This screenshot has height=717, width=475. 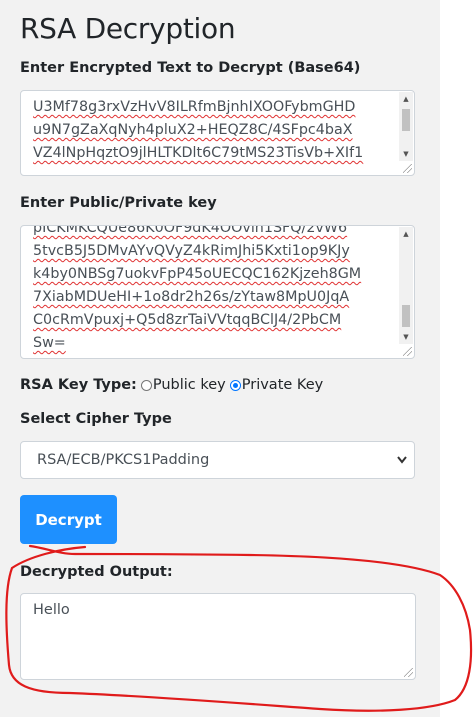 What do you see at coordinates (193, 130) in the screenshot?
I see `encrypted-line: u9N7gZaXqNyh4pluX2+HEQZ8C/4SFpc4baX` at bounding box center [193, 130].